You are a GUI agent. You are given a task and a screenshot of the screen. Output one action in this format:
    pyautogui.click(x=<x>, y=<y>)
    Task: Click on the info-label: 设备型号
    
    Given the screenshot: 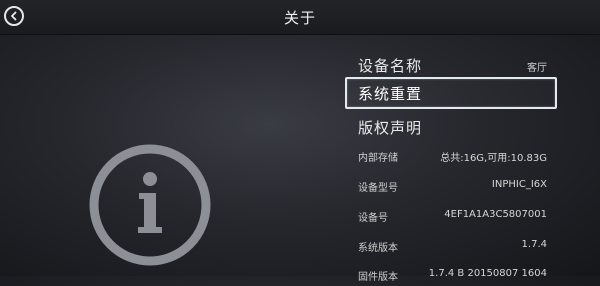 What is the action you would take?
    pyautogui.click(x=378, y=188)
    